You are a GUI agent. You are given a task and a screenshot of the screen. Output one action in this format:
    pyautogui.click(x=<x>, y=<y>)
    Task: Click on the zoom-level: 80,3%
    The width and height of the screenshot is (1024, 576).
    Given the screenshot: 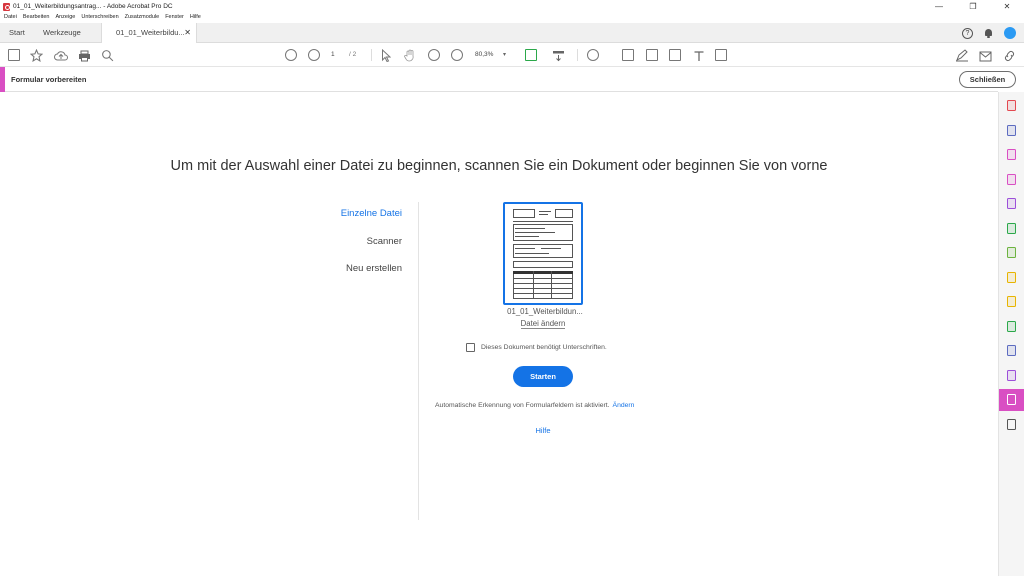 What is the action you would take?
    pyautogui.click(x=484, y=55)
    